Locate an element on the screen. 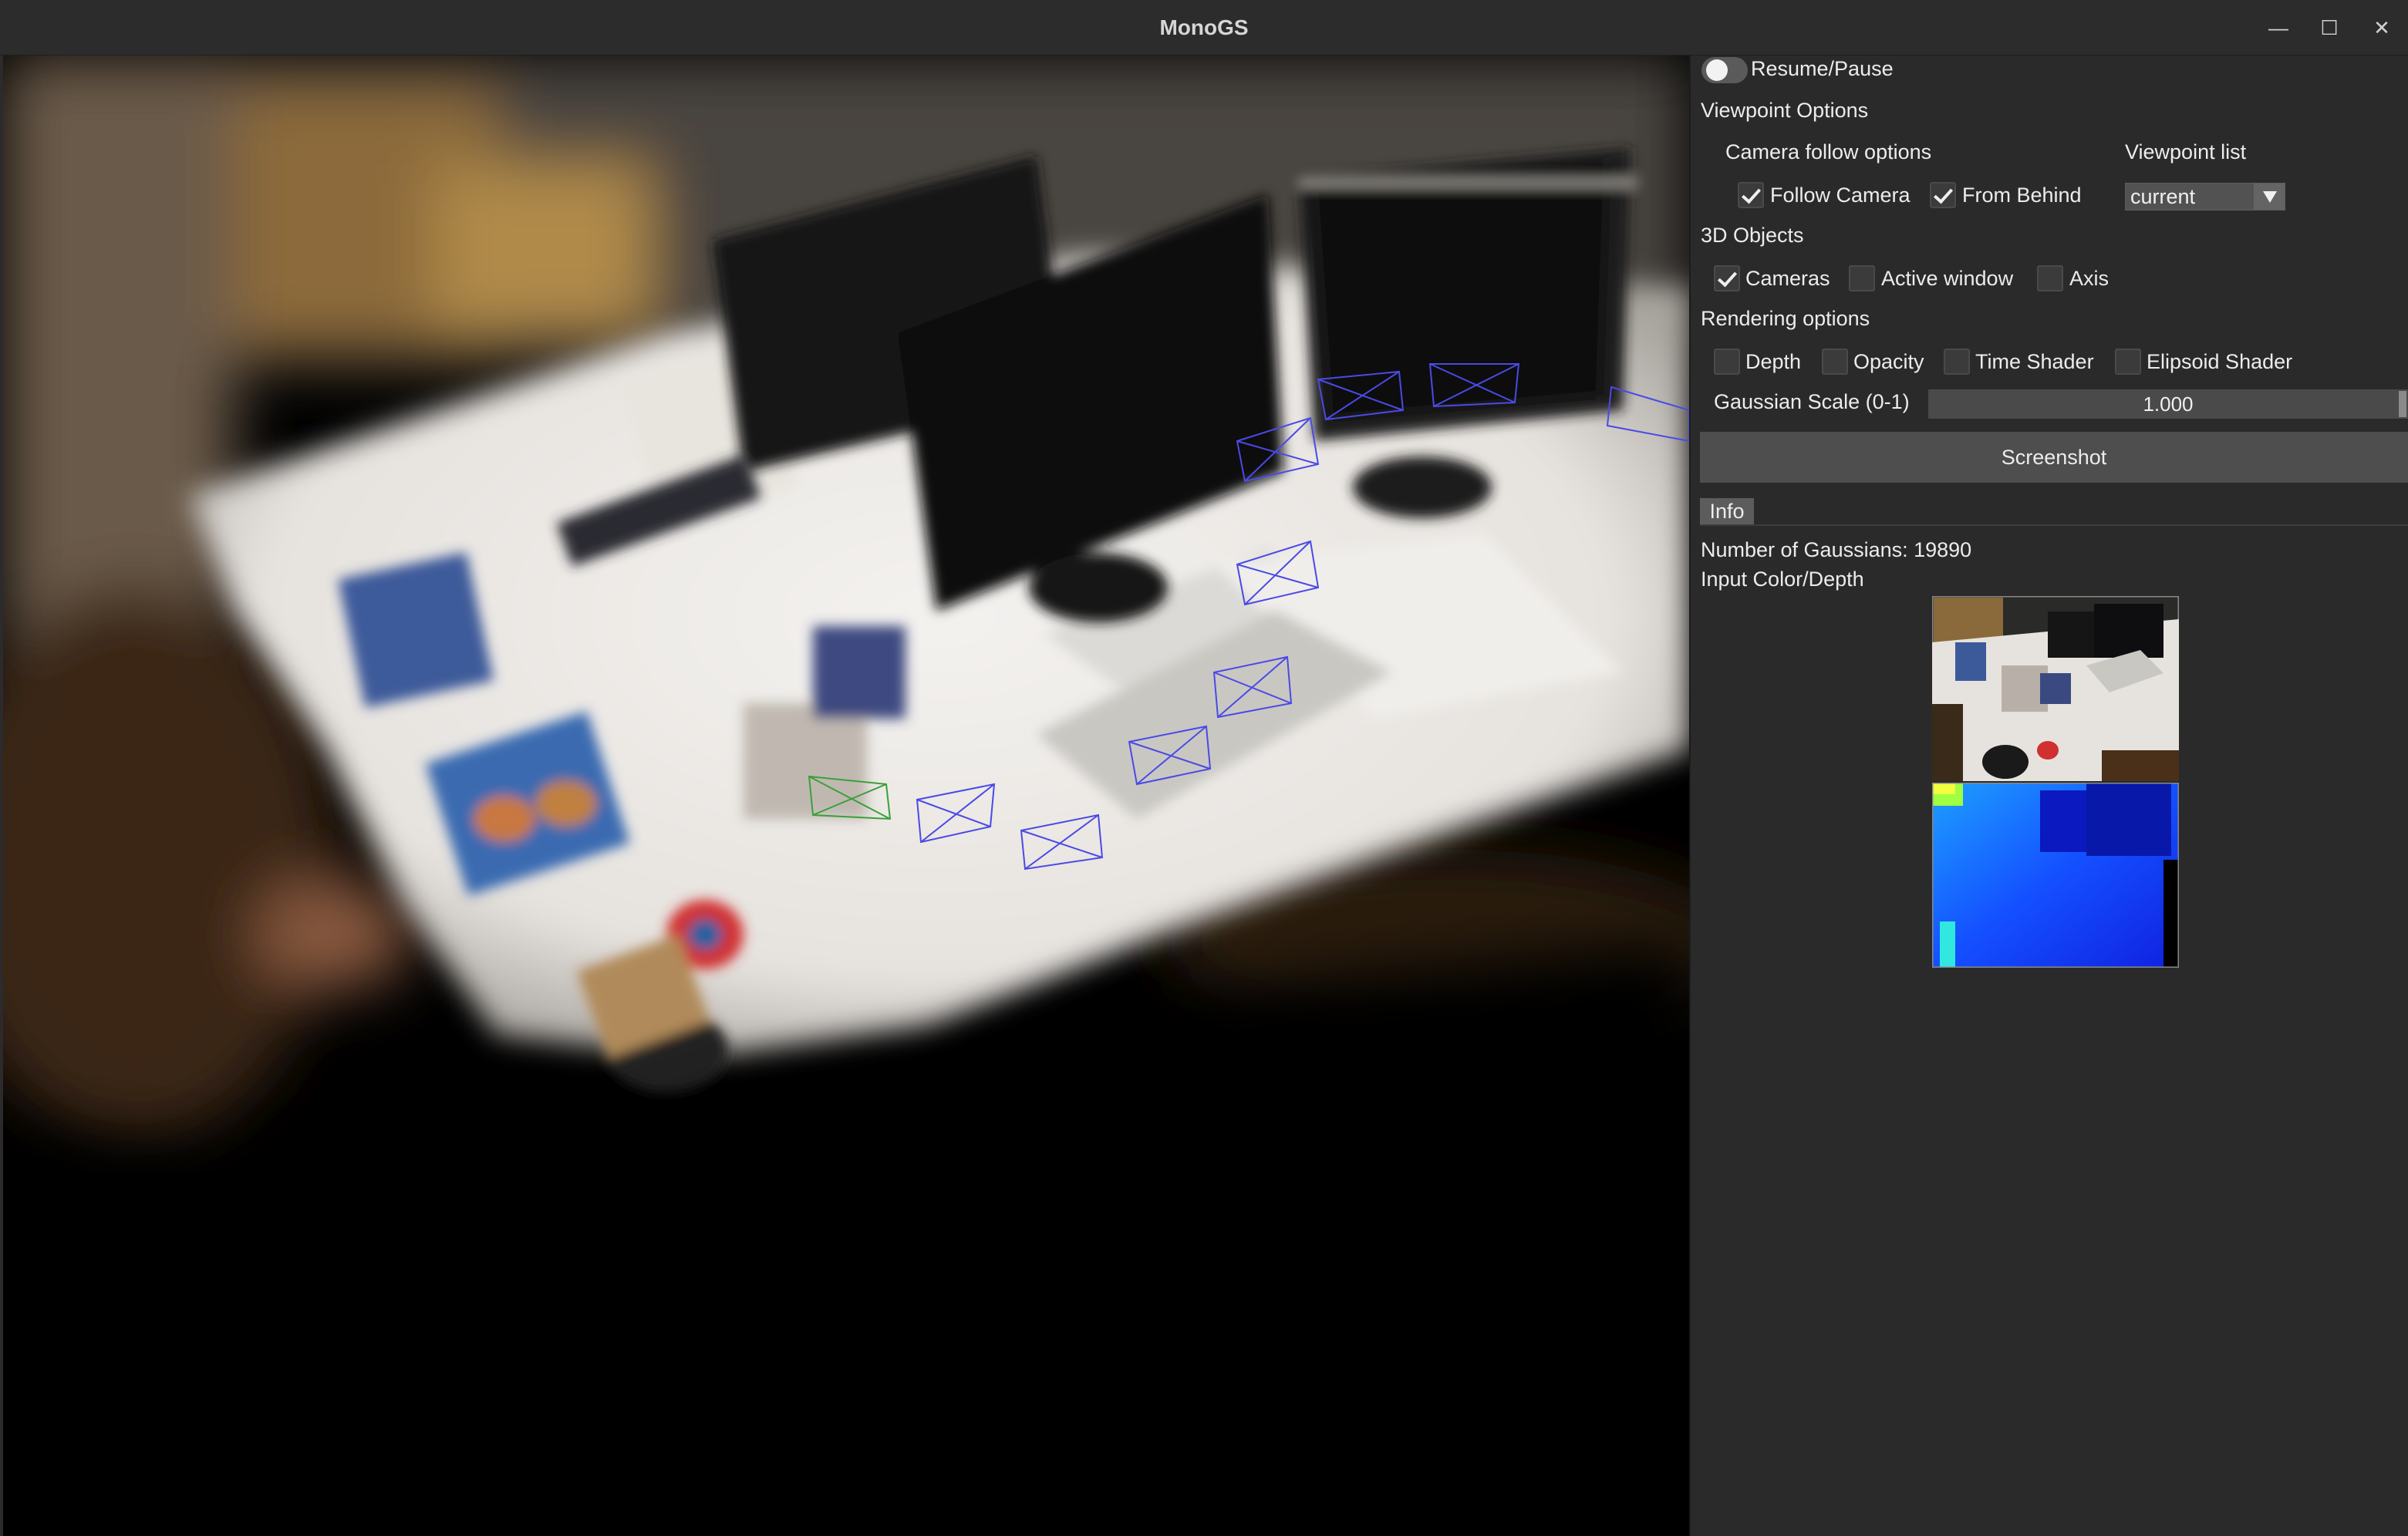 This screenshot has width=2408, height=1536. gaussian-scale-slider: 1.000 is located at coordinates (2168, 404).